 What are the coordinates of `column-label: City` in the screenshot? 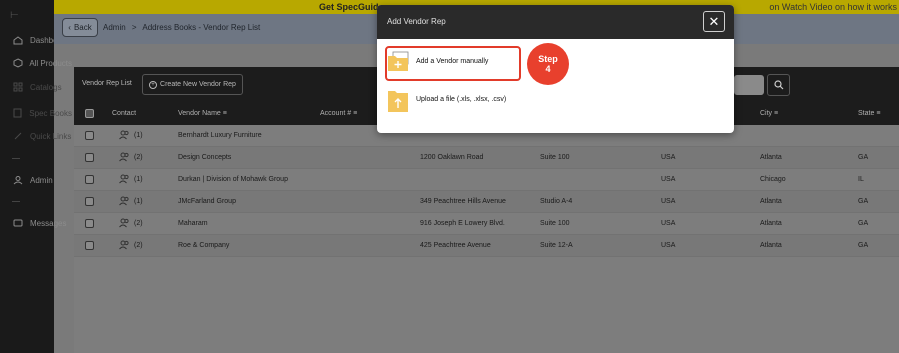 It's located at (766, 113).